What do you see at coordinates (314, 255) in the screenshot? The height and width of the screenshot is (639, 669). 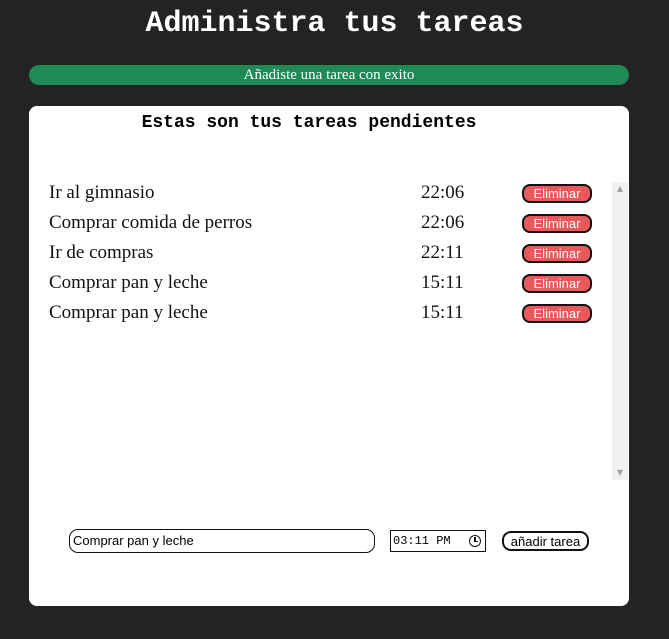 I see `task-row: Ir de compras 22:11 Eliminar` at bounding box center [314, 255].